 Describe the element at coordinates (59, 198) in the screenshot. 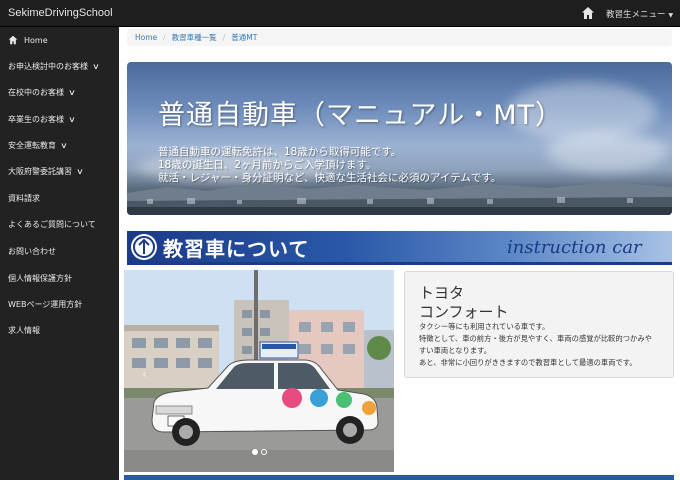

I see `sidebar-item-brochure: 資料請求` at that location.